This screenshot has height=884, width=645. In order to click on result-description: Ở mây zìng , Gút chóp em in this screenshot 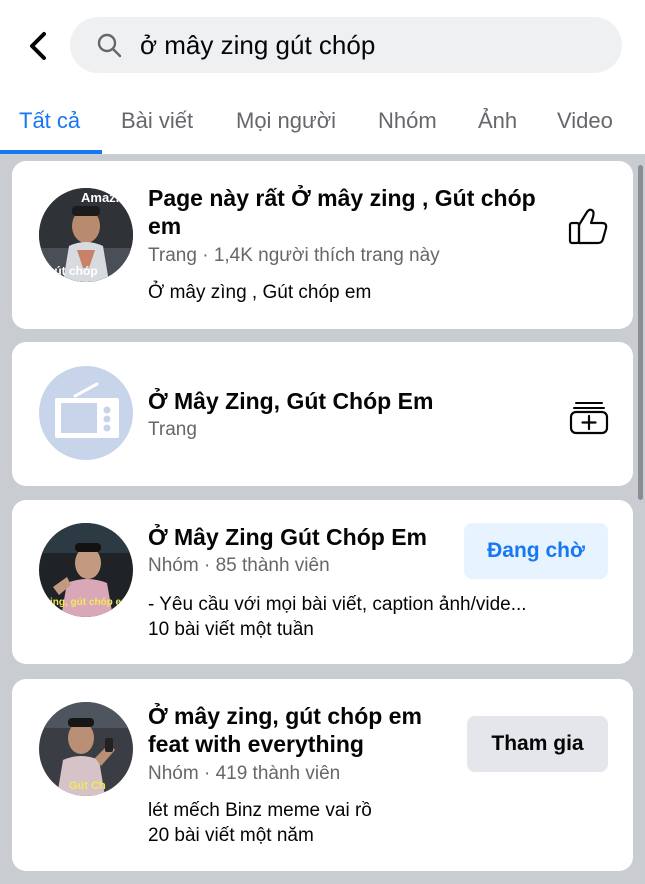, I will do `click(260, 292)`.